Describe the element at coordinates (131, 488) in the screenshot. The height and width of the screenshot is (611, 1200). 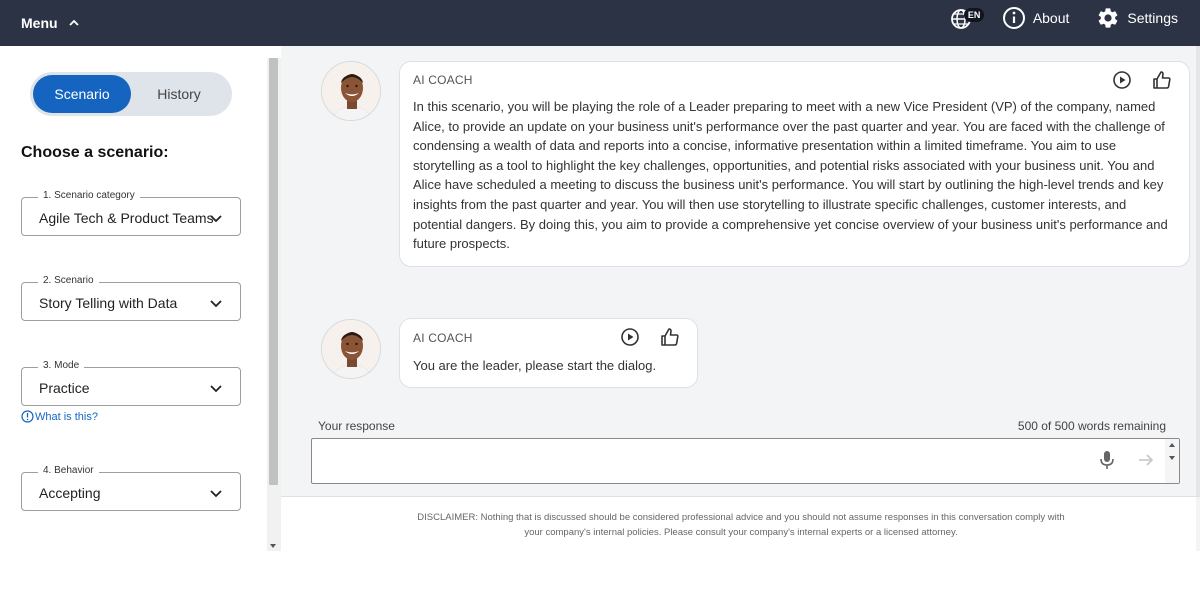
I see `behavior-select: 4. Behavior Accepting` at that location.